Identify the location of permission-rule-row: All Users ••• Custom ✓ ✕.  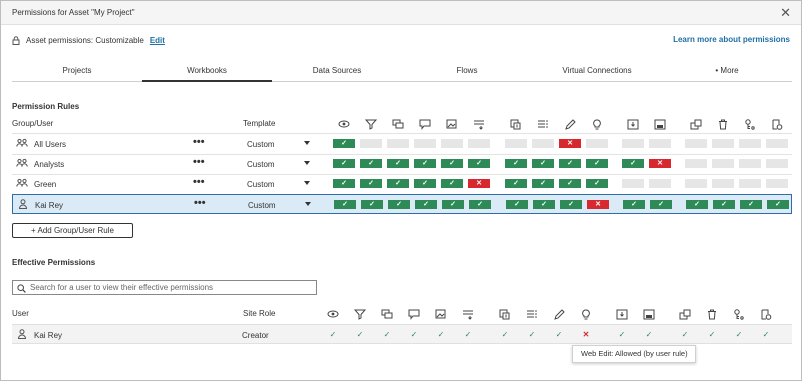
(402, 144).